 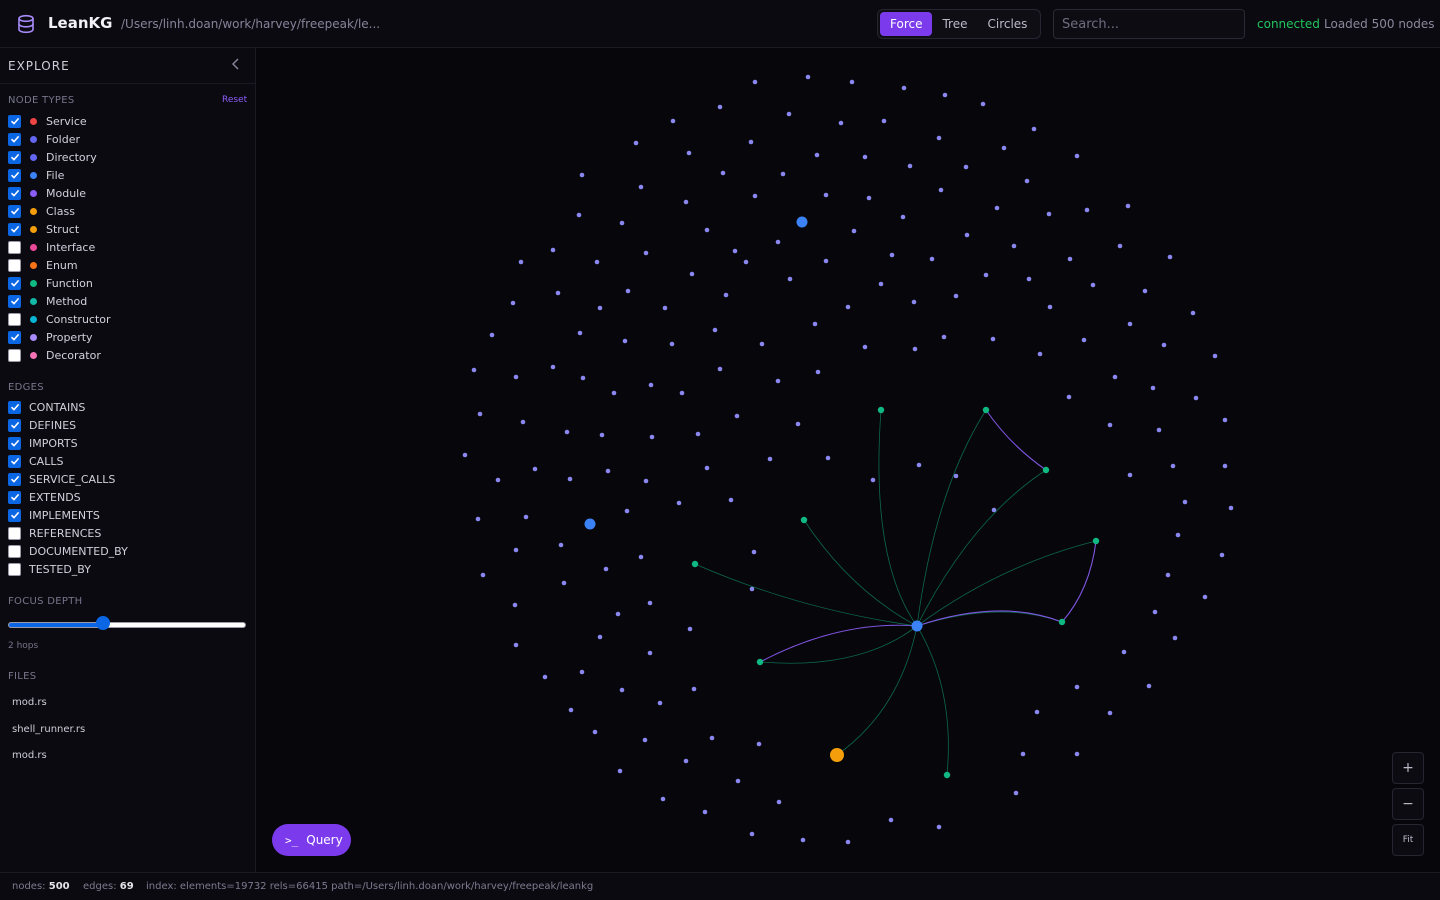 What do you see at coordinates (44, 139) in the screenshot?
I see `node-type-folder: Folder` at bounding box center [44, 139].